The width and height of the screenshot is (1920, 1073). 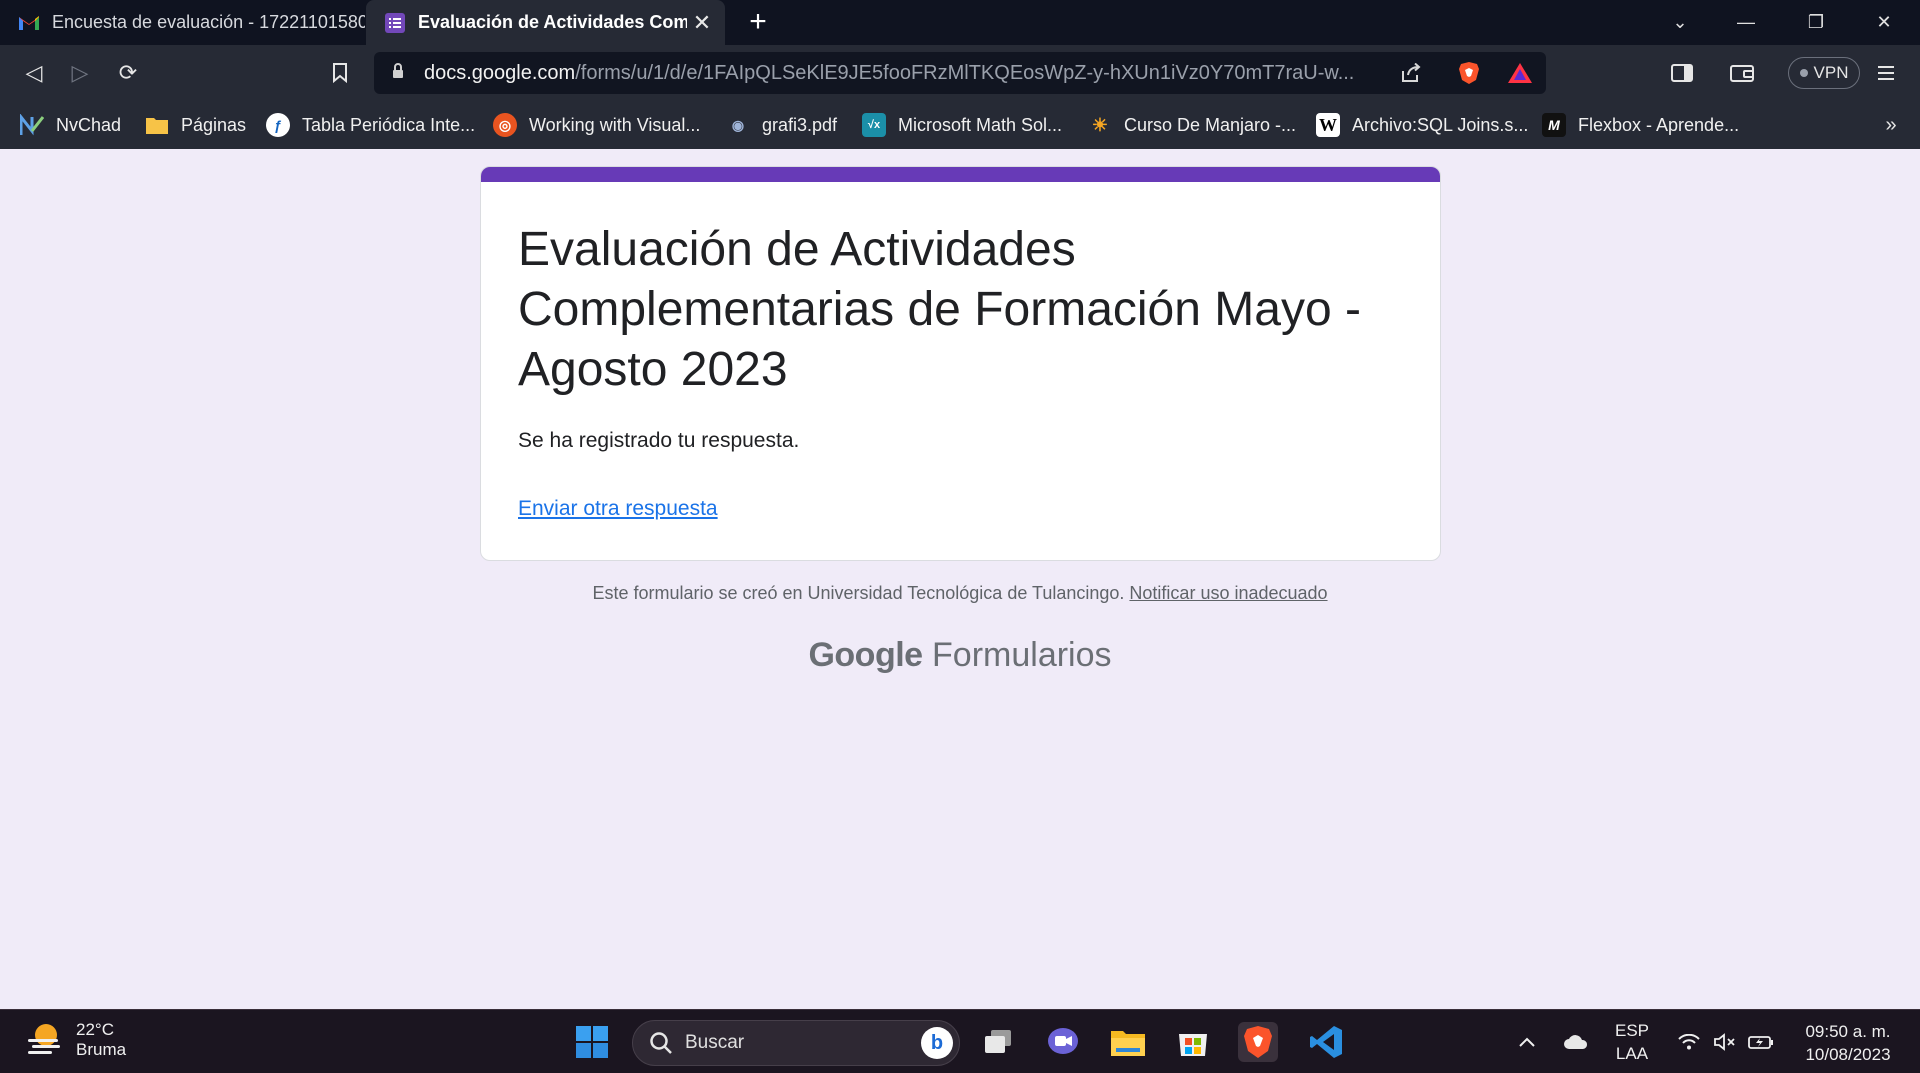 I want to click on weather-temperature: 22°C, so click(x=95, y=1029).